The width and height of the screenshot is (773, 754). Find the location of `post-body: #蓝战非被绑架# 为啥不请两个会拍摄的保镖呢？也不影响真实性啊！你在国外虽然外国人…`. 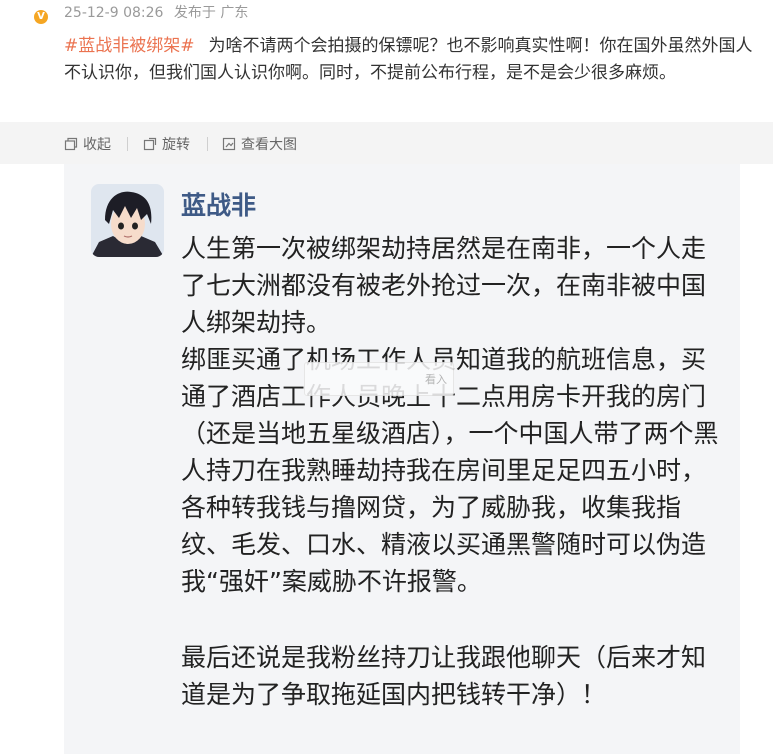

post-body: #蓝战非被绑架# 为啥不请两个会拍摄的保镖呢？也不影响真实性啊！你在国外虽然外国人… is located at coordinates (414, 60).